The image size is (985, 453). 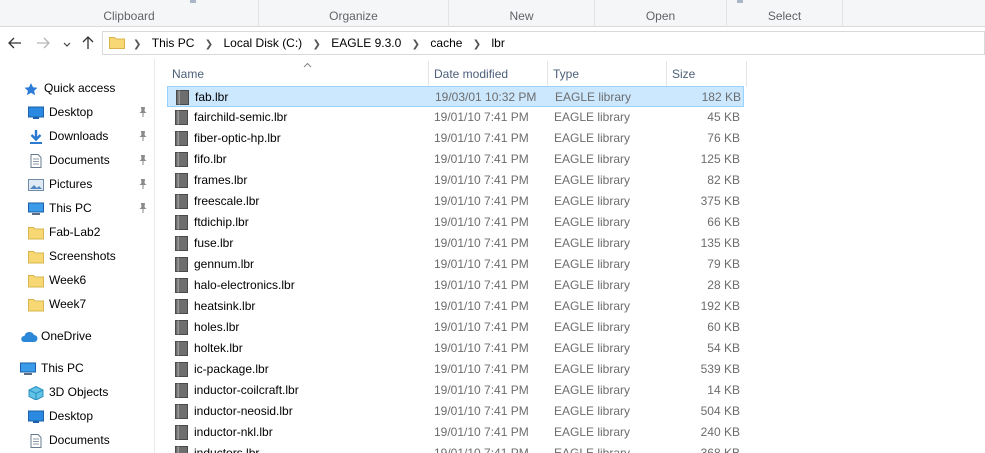 I want to click on chevron-down-icon, so click(x=67, y=44).